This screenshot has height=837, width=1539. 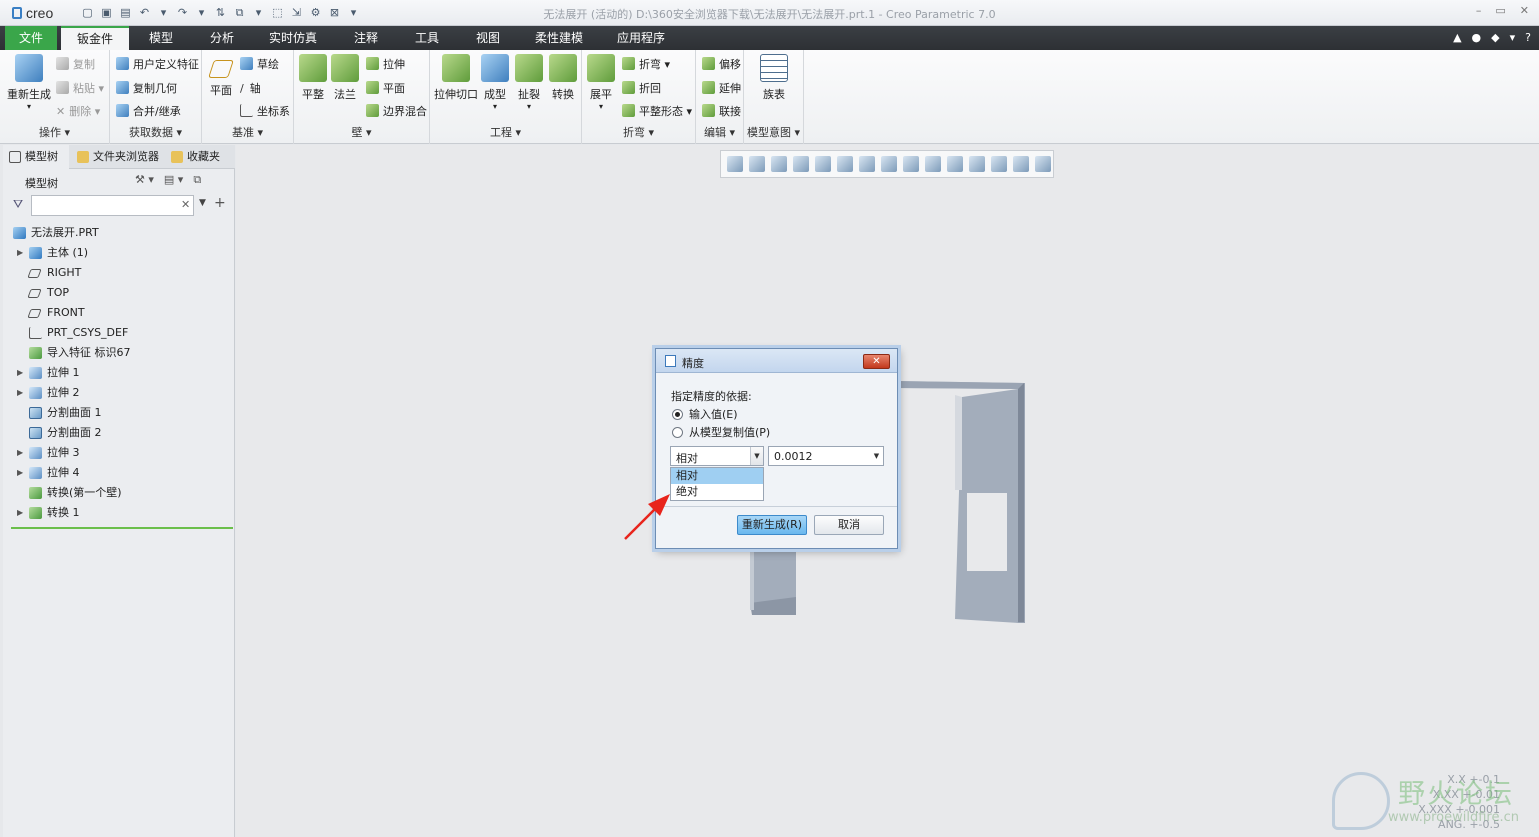 I want to click on saved-orientations-icon, so click(x=845, y=164).